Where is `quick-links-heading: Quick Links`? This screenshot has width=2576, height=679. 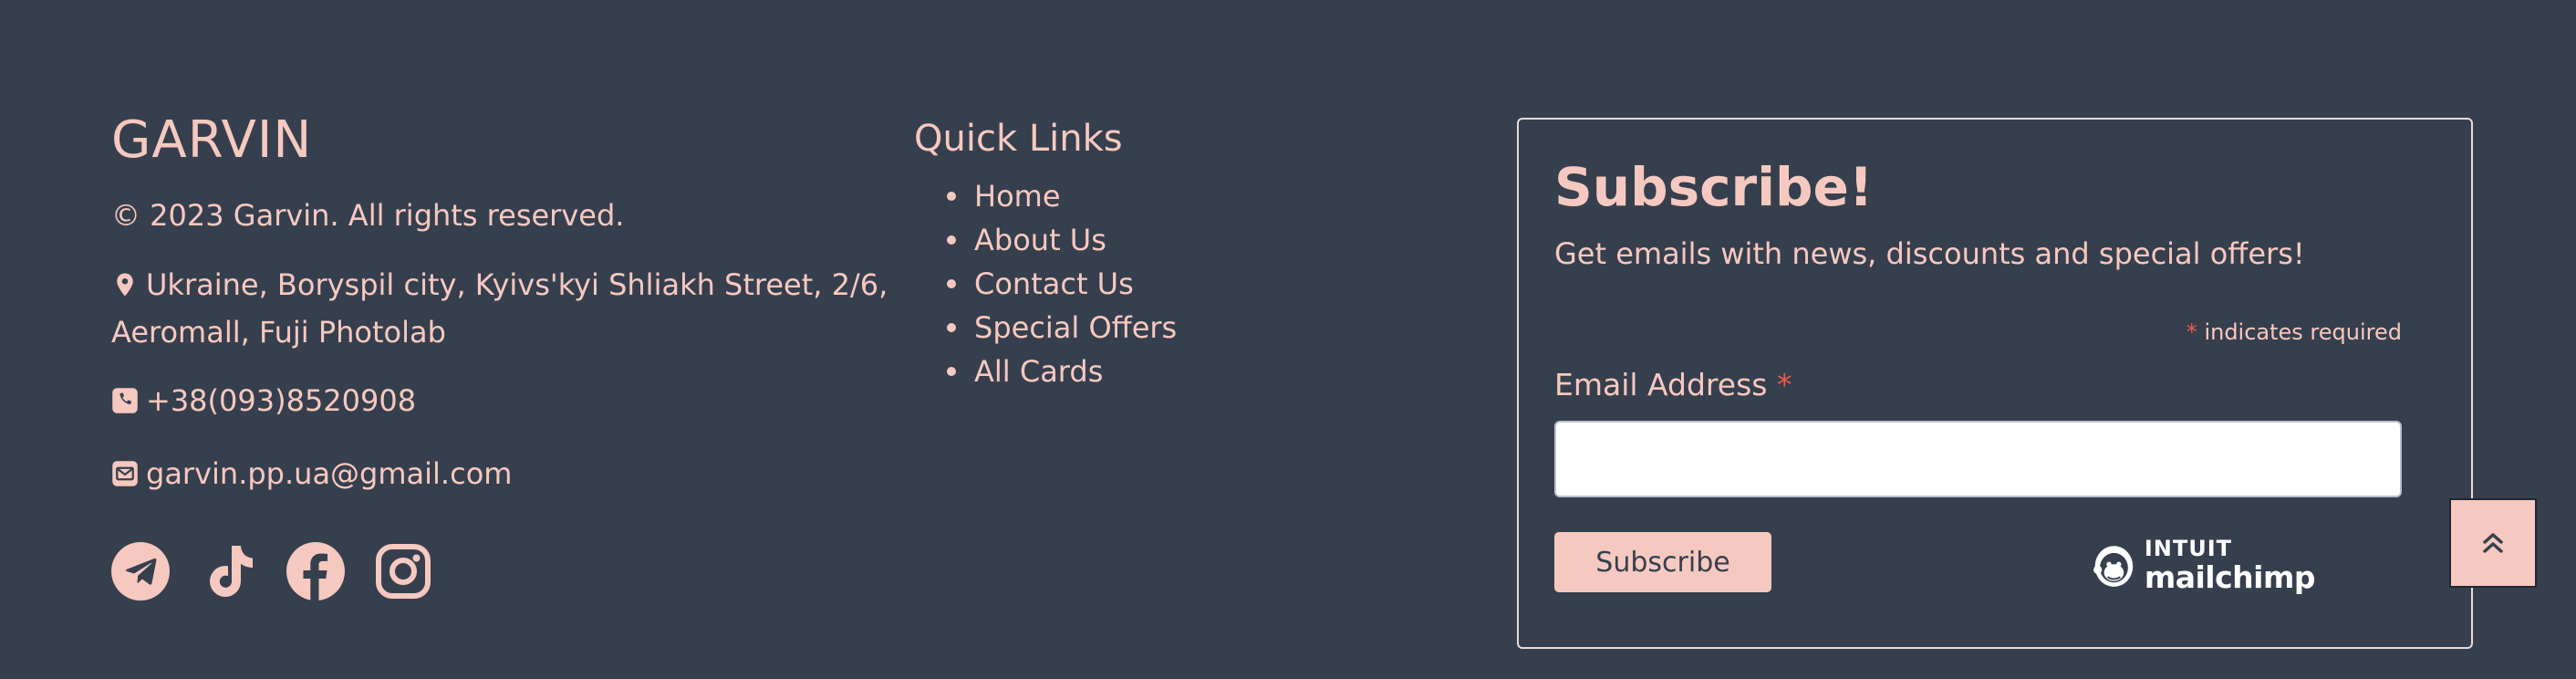
quick-links-heading: Quick Links is located at coordinates (1018, 139).